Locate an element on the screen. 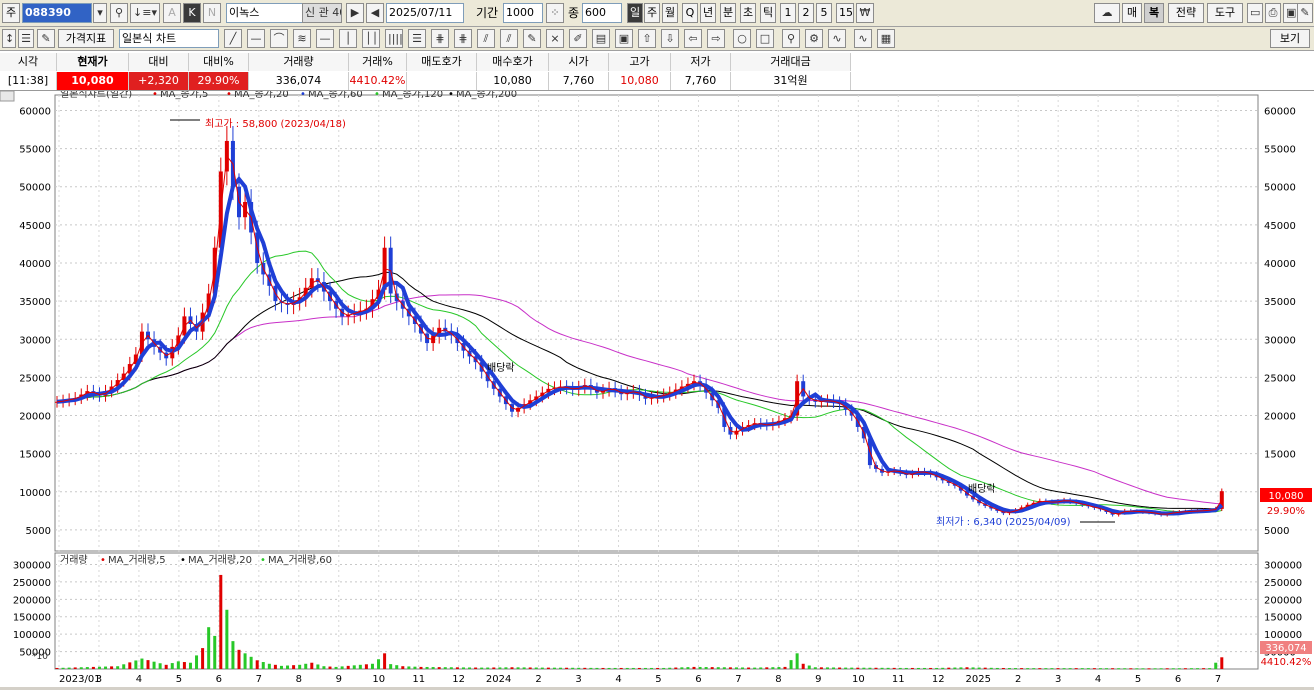  time-tick: 6 is located at coordinates (698, 679).